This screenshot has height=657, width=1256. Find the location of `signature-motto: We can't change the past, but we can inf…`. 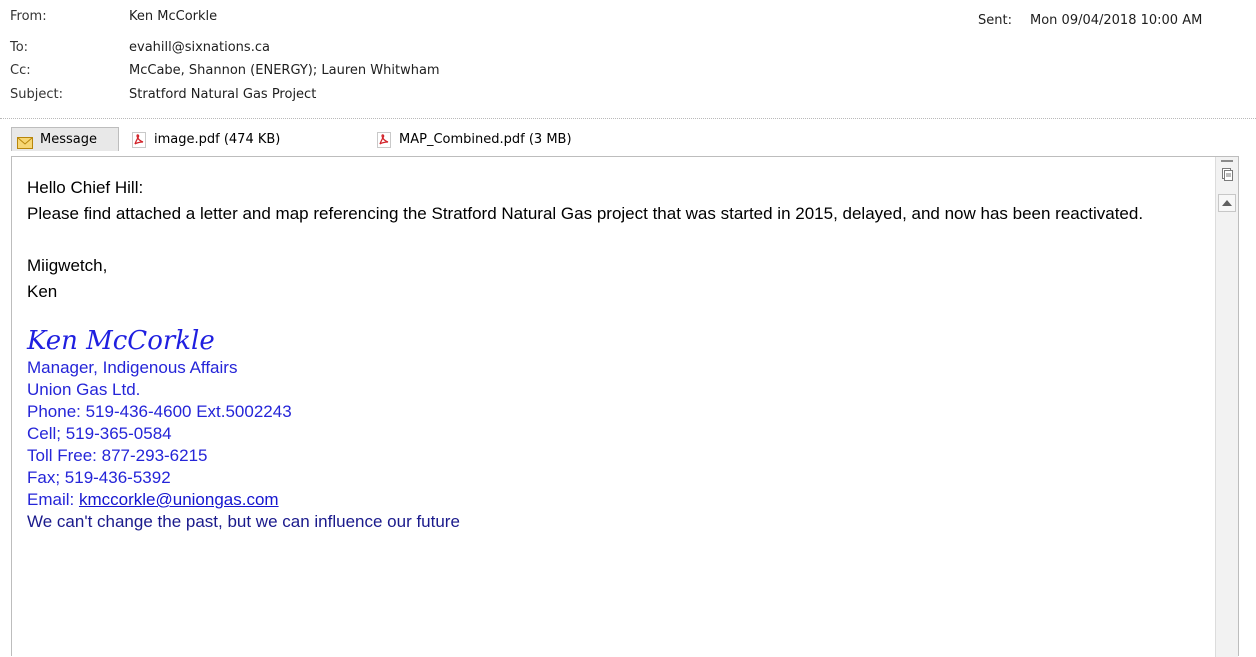

signature-motto: We can't change the past, but we can inf… is located at coordinates (243, 521).